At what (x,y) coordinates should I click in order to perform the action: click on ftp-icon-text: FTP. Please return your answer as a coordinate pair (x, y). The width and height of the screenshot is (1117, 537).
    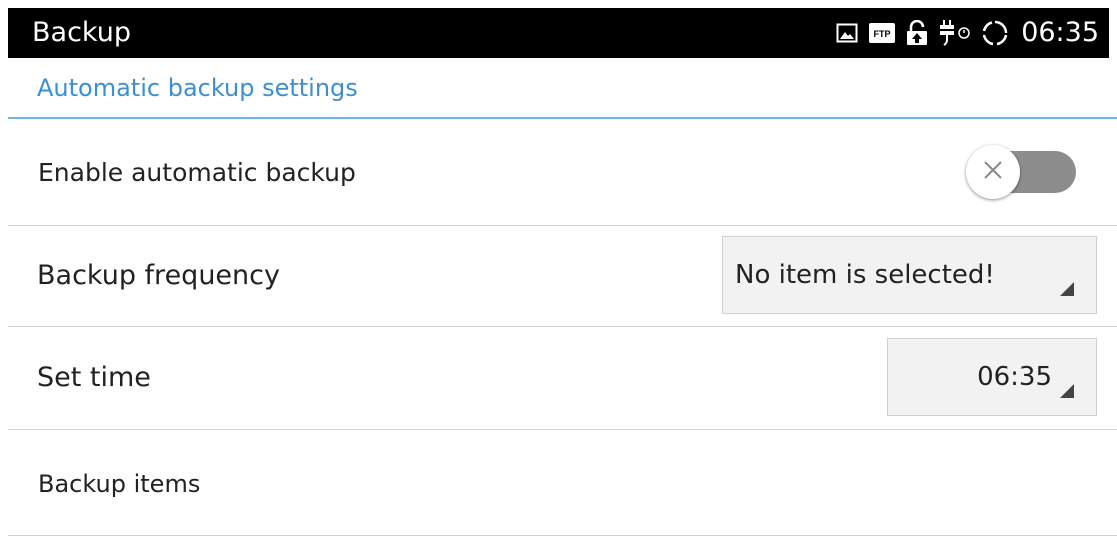
    Looking at the image, I should click on (882, 34).